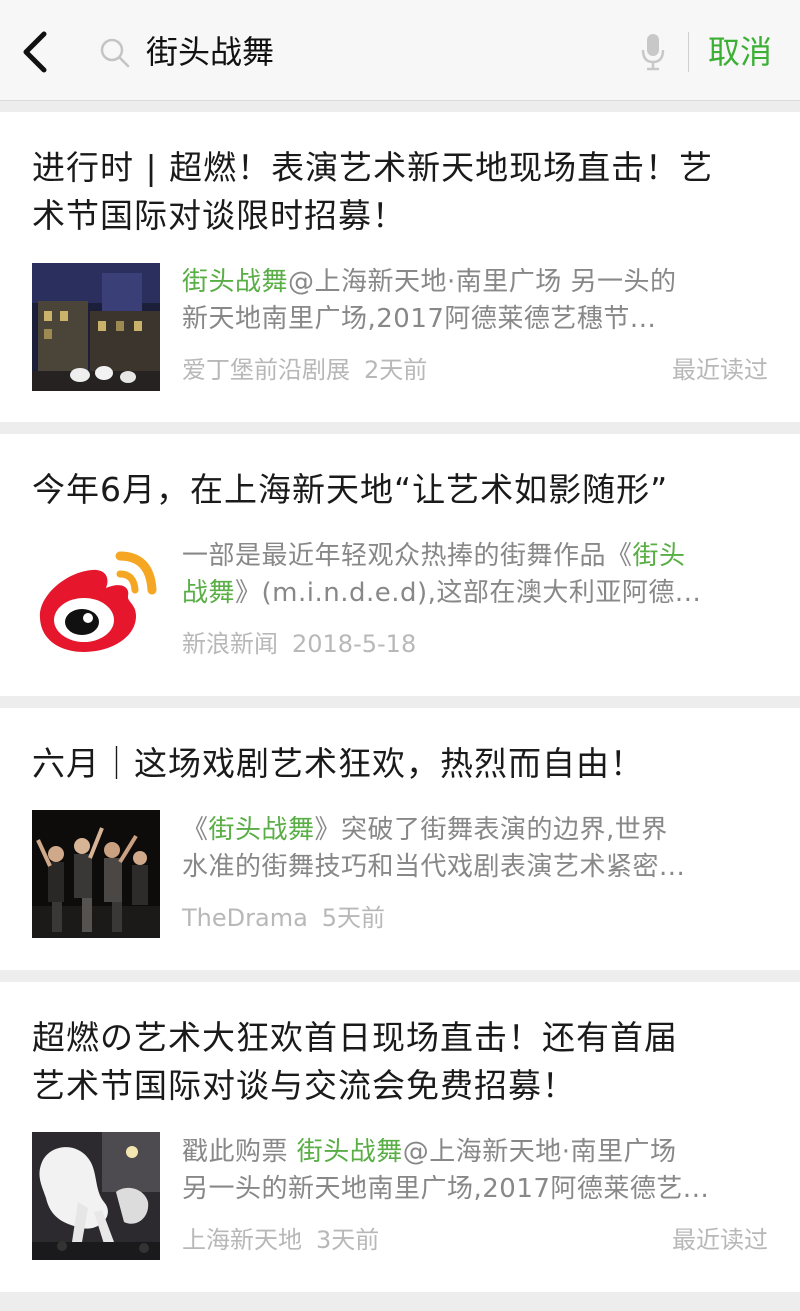 This screenshot has height=1311, width=800. Describe the element at coordinates (740, 52) in the screenshot. I see `cancel-button: 取消` at that location.